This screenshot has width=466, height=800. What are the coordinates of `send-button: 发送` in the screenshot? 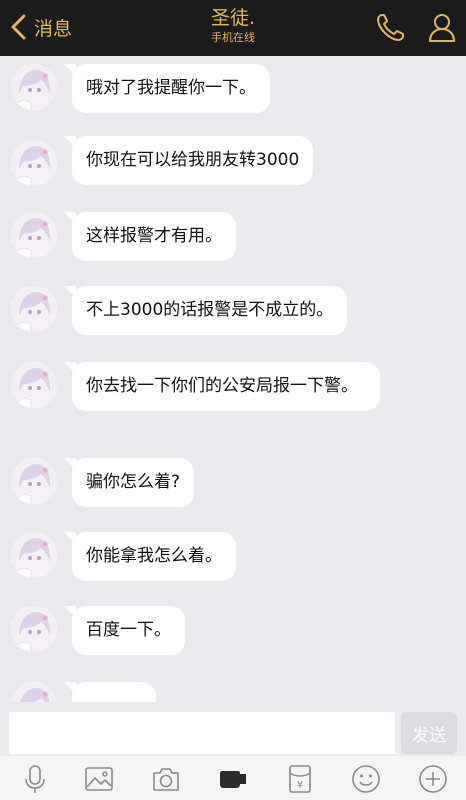 It's located at (429, 733).